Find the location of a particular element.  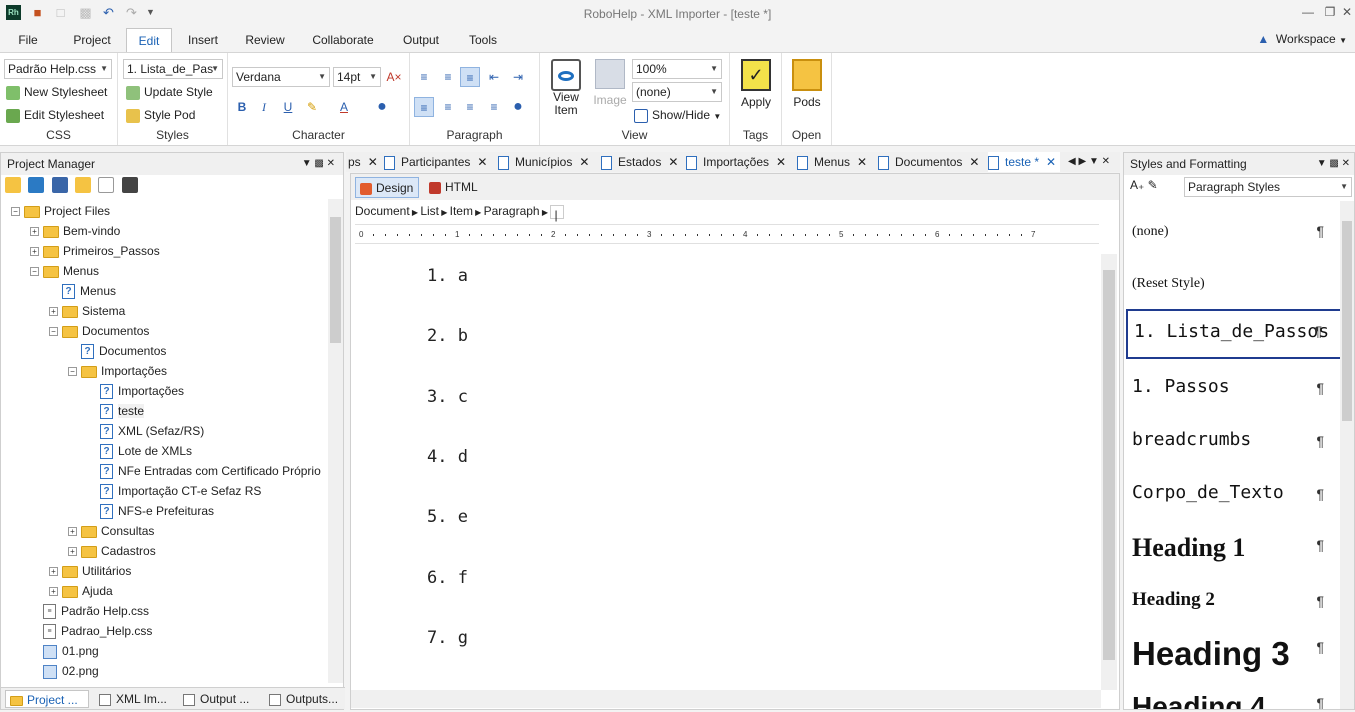

justify-icon: ≡ is located at coordinates (494, 107).